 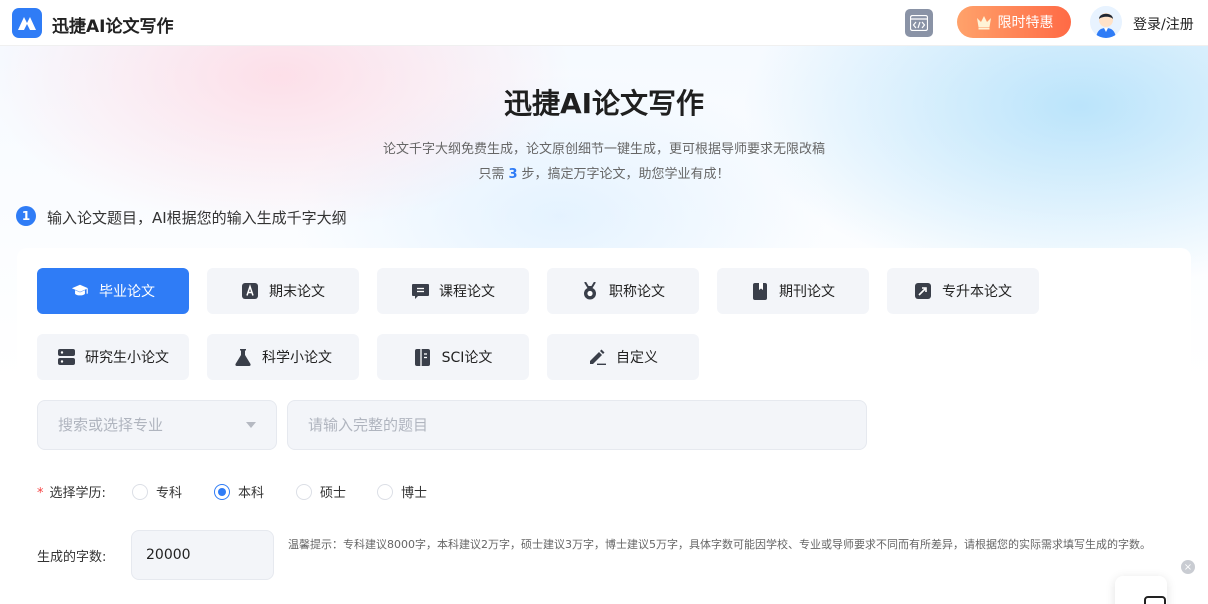 I want to click on close-icon: ×, so click(x=1188, y=567).